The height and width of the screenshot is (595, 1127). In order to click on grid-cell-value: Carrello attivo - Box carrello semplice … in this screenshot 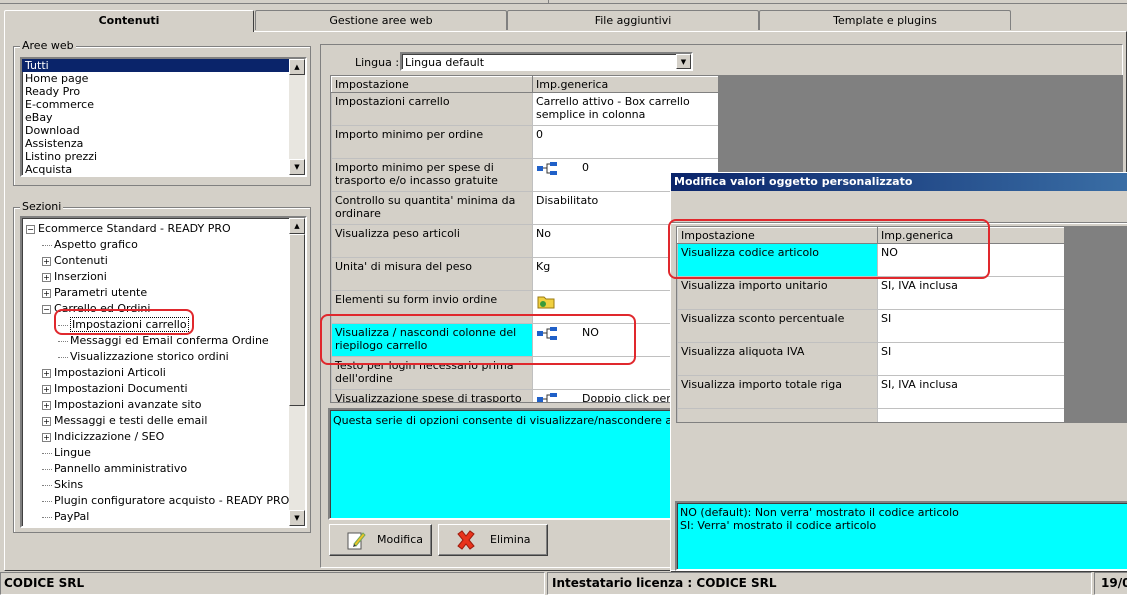, I will do `click(625, 109)`.